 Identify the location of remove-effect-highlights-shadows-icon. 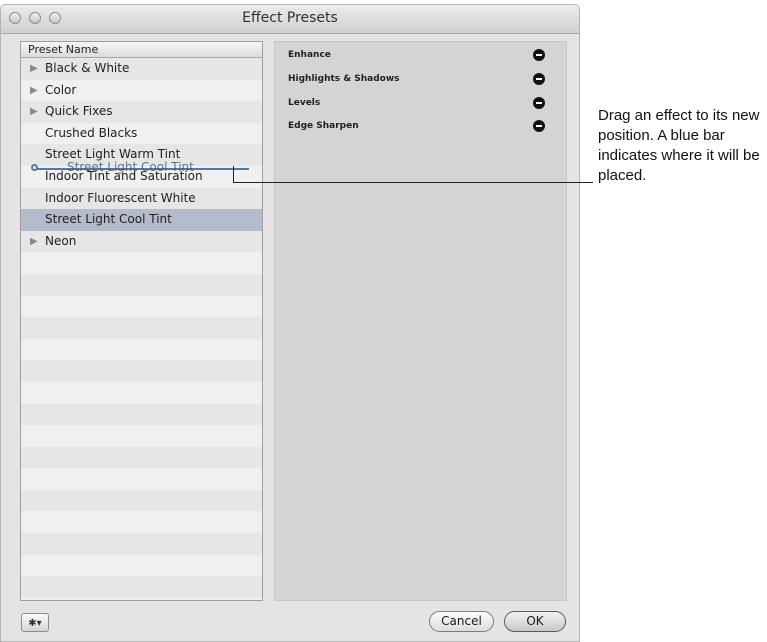
(539, 79).